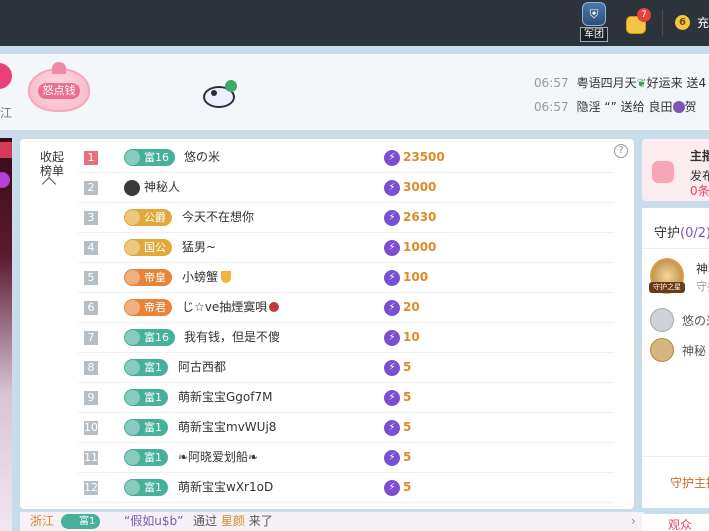  I want to click on username-text: 萌新宝宝wXr1oD, so click(226, 487).